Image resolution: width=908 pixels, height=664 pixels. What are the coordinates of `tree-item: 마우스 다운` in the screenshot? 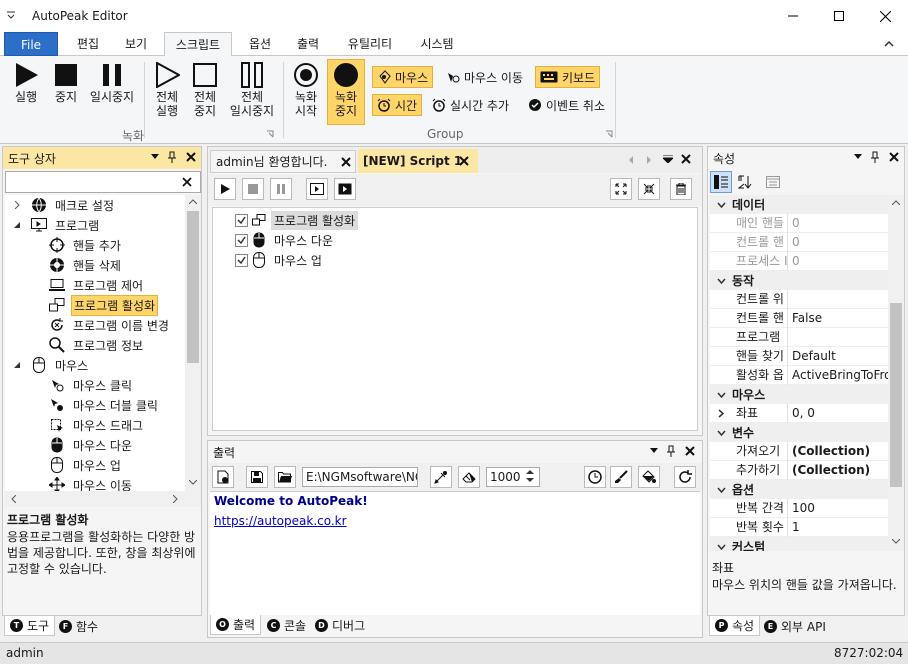 It's located at (69, 445).